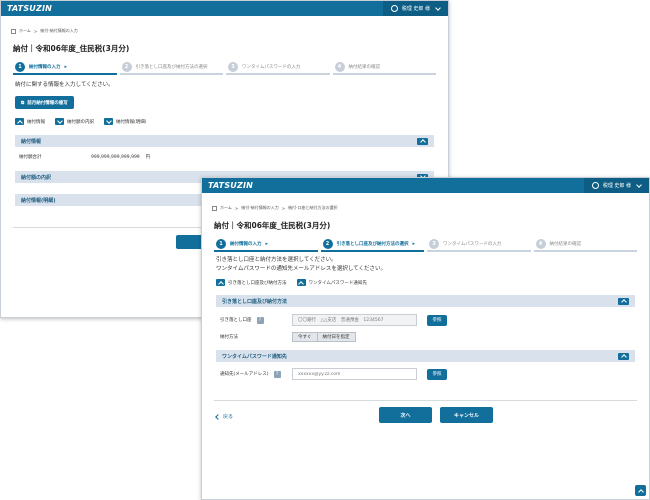 This screenshot has width=650, height=500. What do you see at coordinates (125, 121) in the screenshot?
I see `toggle-detail: 納付情報(明細)` at bounding box center [125, 121].